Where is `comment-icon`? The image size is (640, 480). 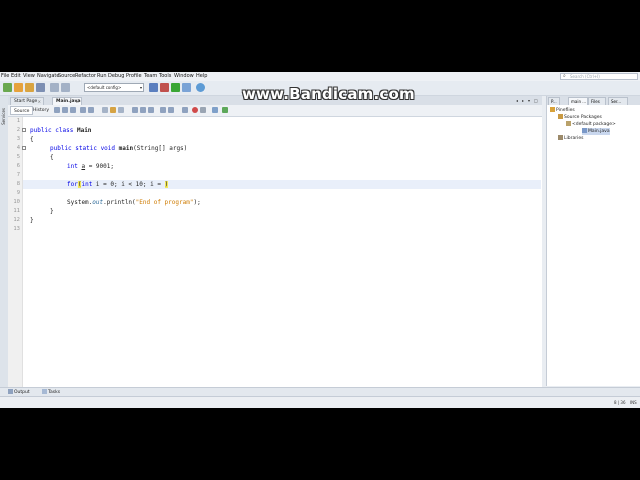
comment-icon is located at coordinates (185, 110).